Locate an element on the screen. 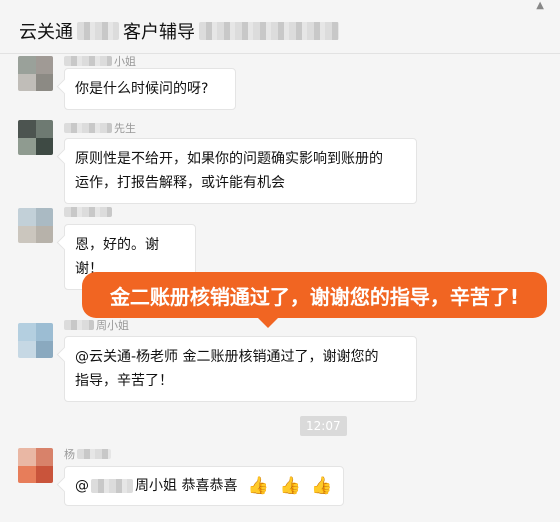  title-prefix: 云关通 is located at coordinates (46, 32).